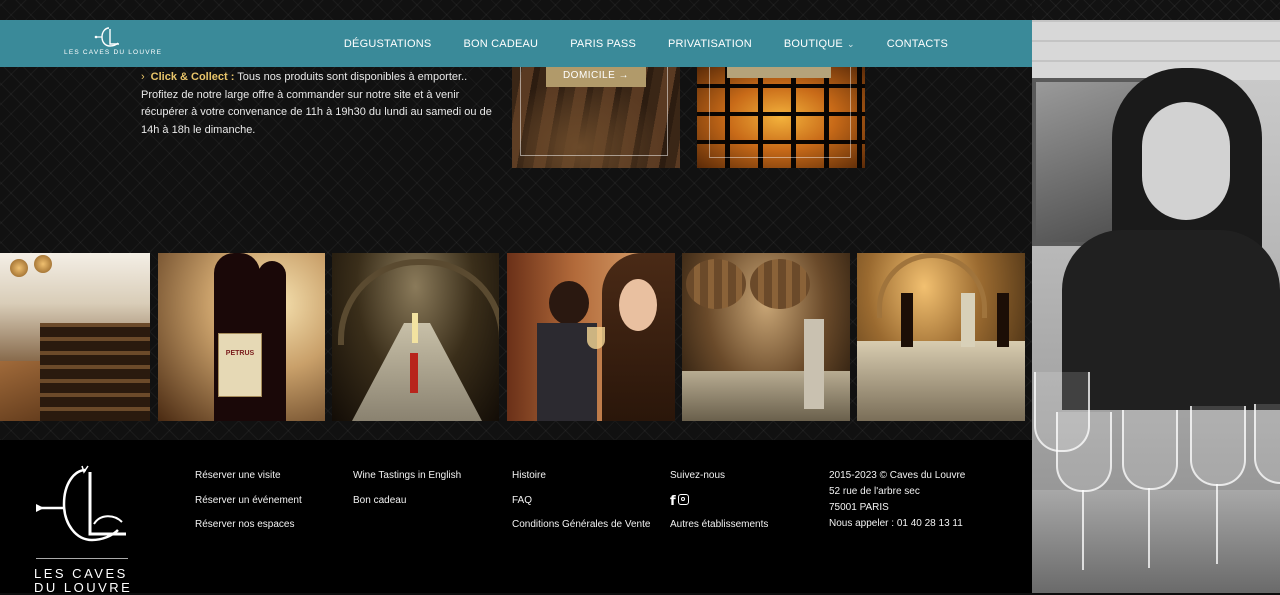  Describe the element at coordinates (248, 501) in the screenshot. I see `link-reserver-evenement: Réserver un événement` at that location.